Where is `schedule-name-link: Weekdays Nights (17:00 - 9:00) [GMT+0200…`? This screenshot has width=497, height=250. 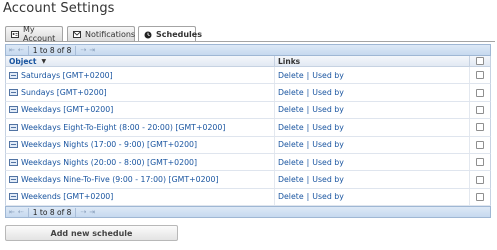 schedule-name-link: Weekdays Nights (17:00 - 9:00) [GMT+0200… is located at coordinates (109, 144).